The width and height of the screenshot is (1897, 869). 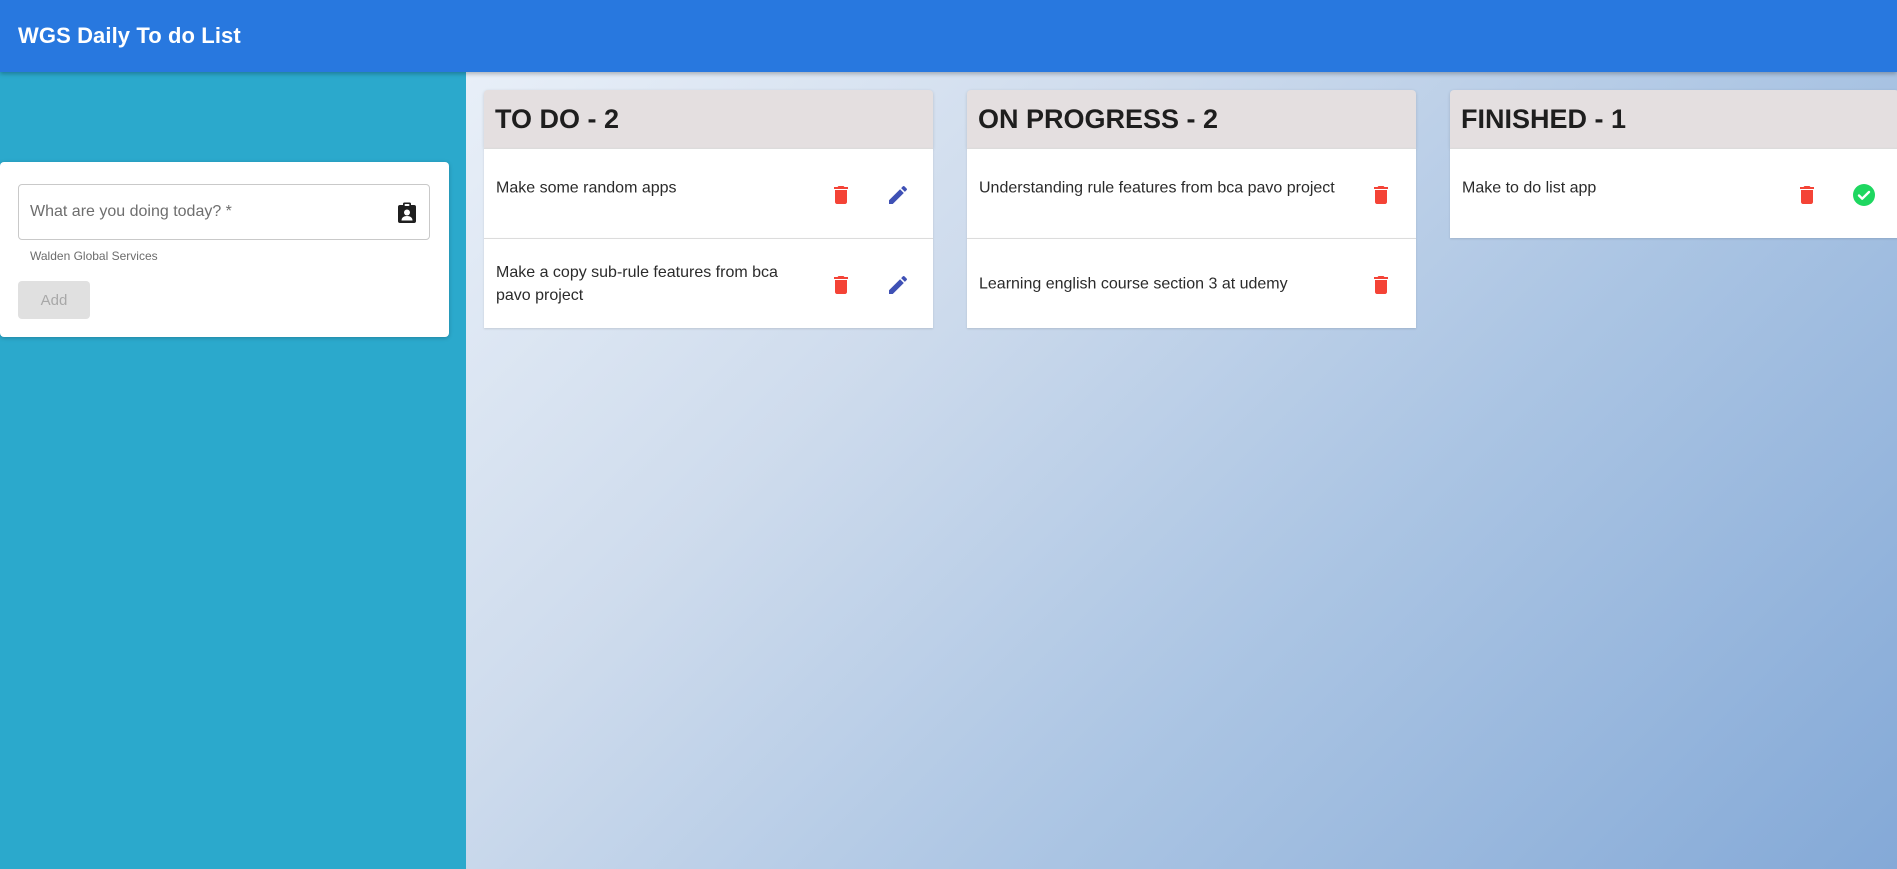 I want to click on clipboard-account-icon, so click(x=407, y=213).